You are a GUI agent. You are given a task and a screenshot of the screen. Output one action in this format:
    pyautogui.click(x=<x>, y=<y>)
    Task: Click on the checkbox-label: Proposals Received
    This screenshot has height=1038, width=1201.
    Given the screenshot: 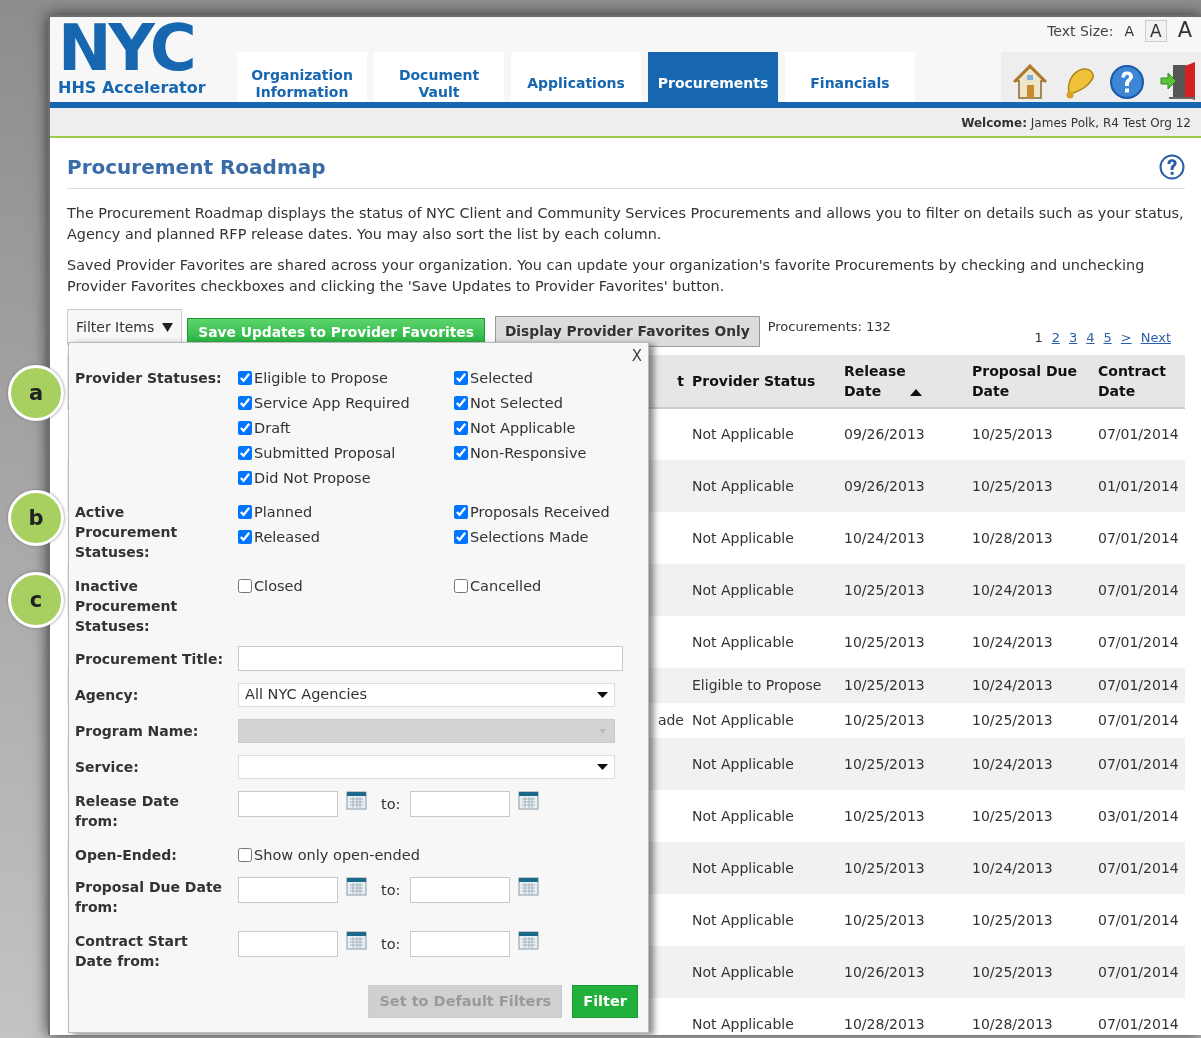 What is the action you would take?
    pyautogui.click(x=540, y=512)
    